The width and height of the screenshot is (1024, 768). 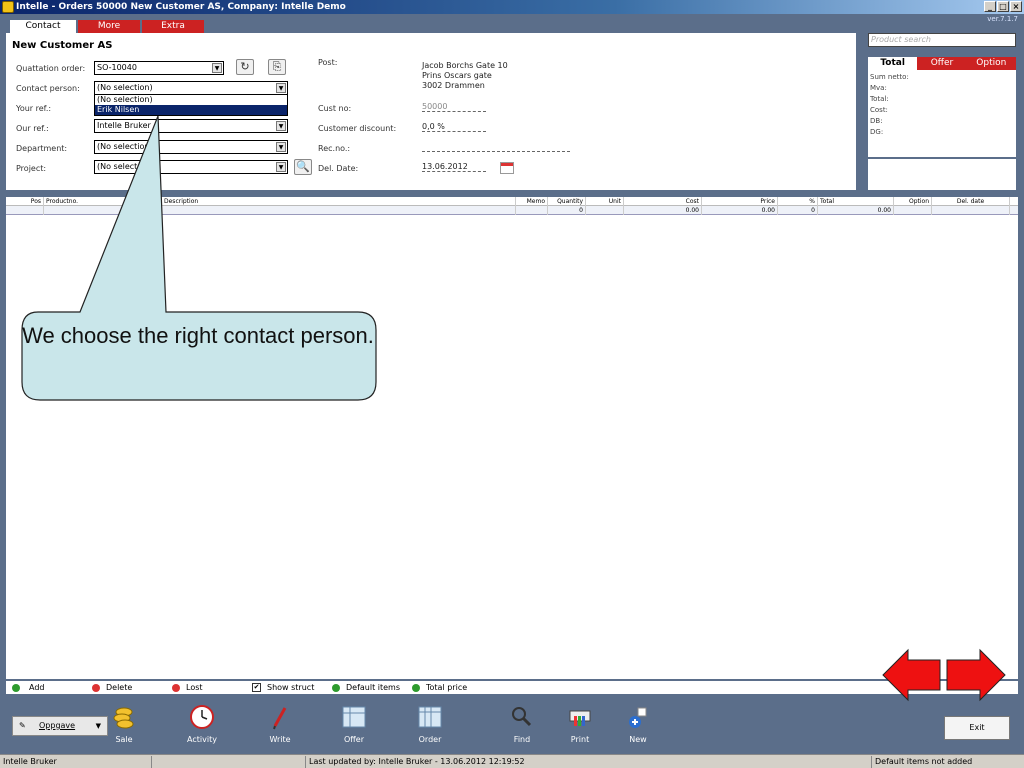 I want to click on arrow-right-icon, so click(x=976, y=675).